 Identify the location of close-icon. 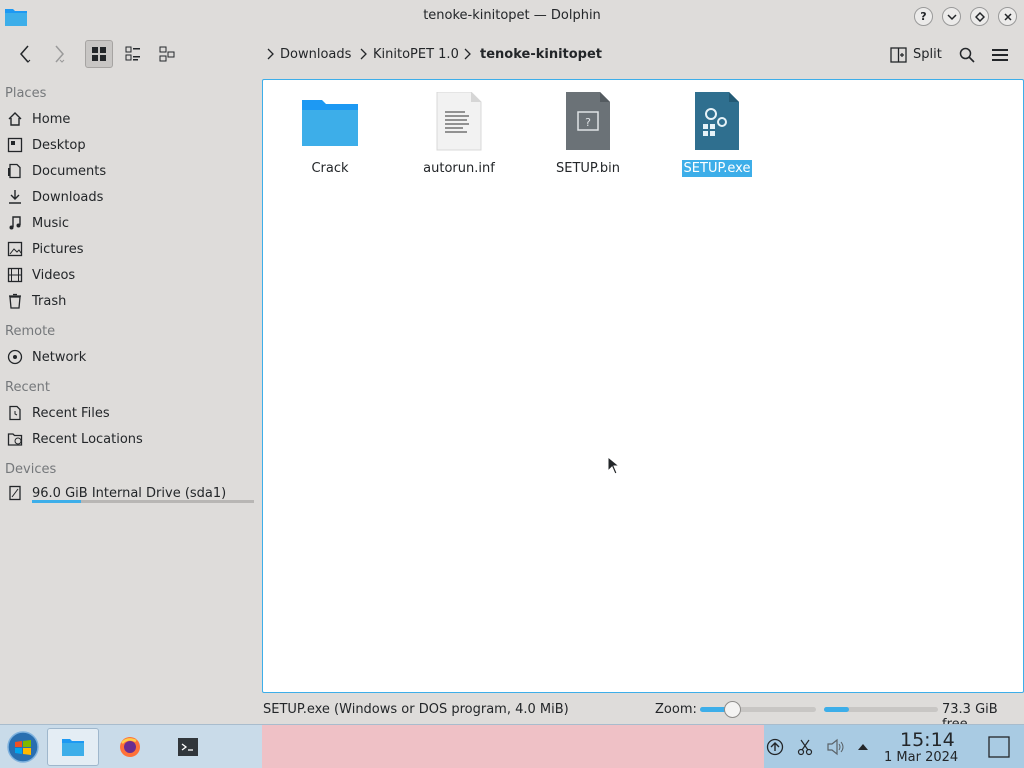
(1007, 16).